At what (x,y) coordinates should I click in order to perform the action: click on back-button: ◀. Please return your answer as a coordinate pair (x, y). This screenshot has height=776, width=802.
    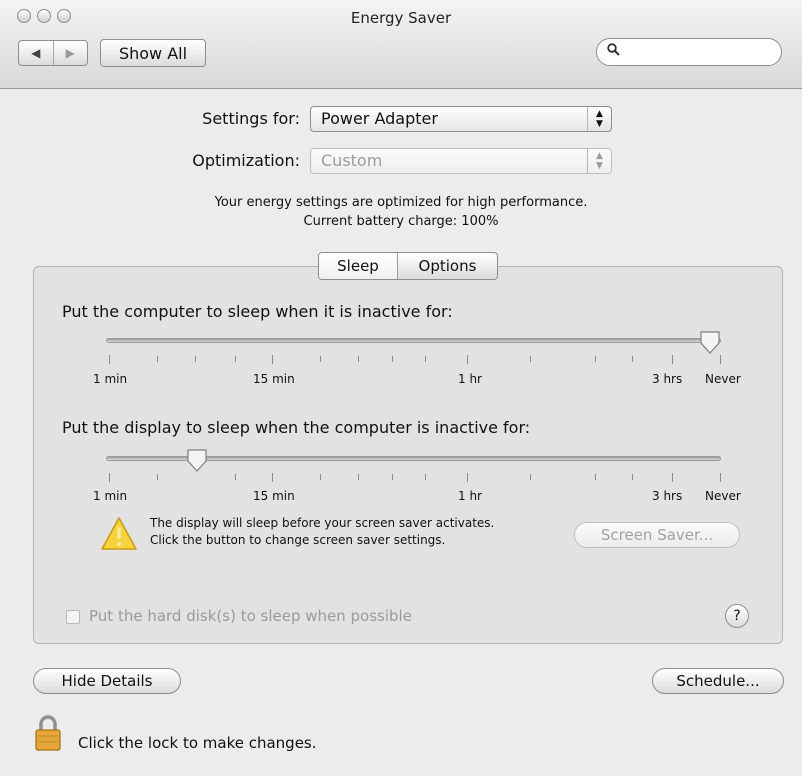
    Looking at the image, I should click on (36, 53).